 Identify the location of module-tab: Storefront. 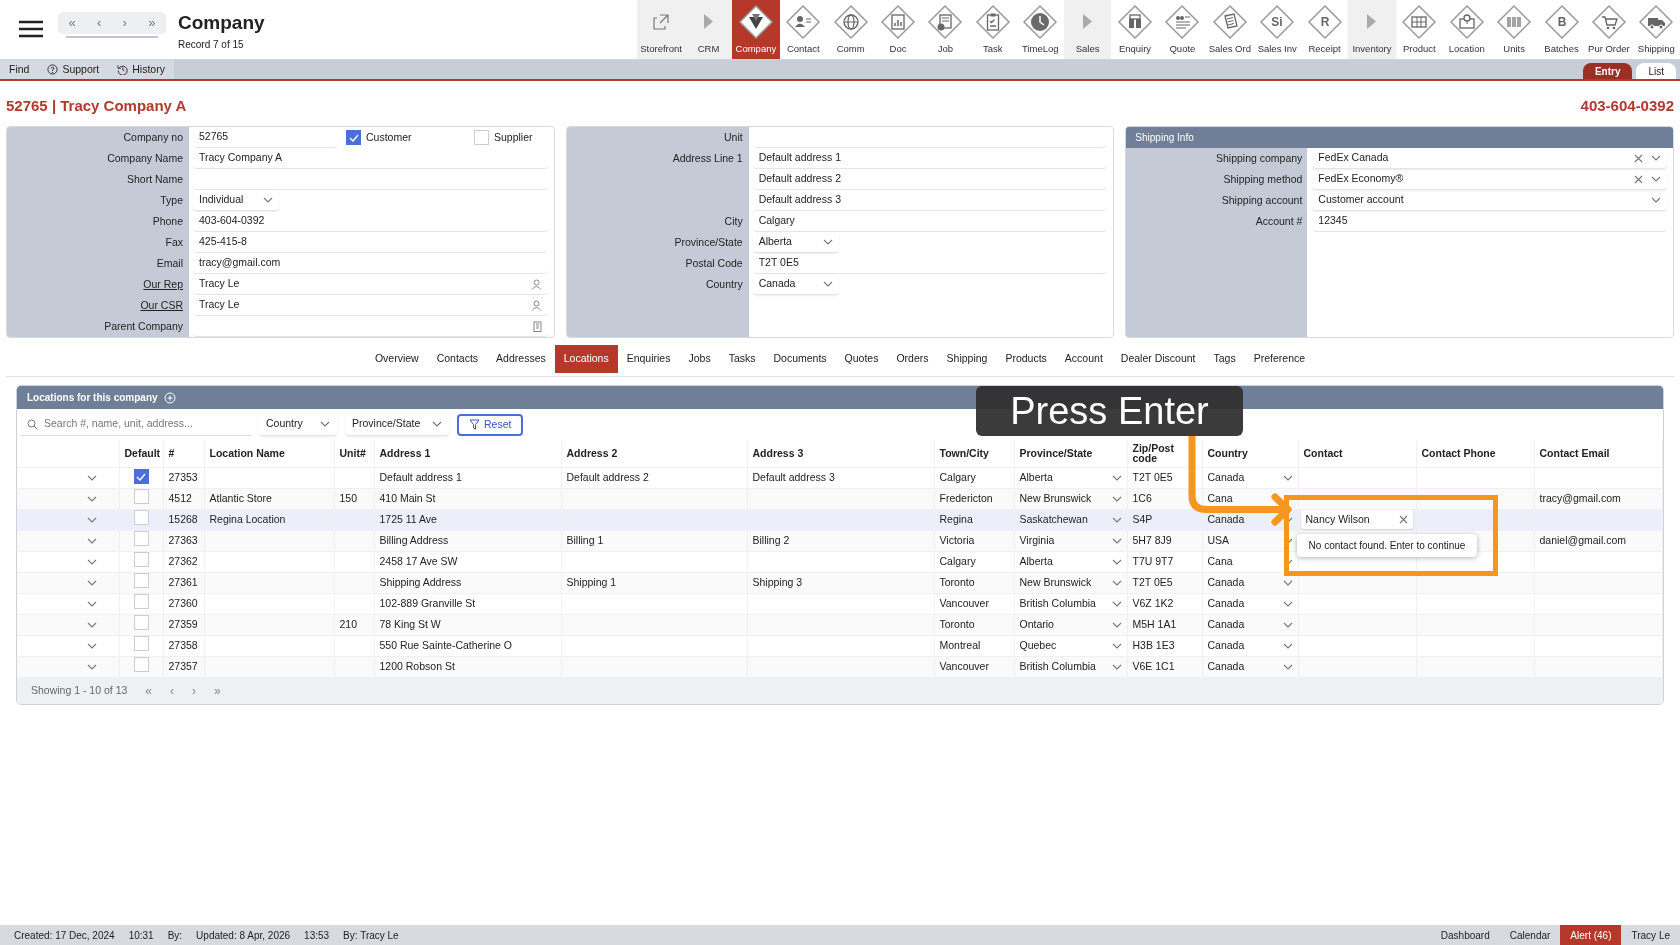
(661, 29).